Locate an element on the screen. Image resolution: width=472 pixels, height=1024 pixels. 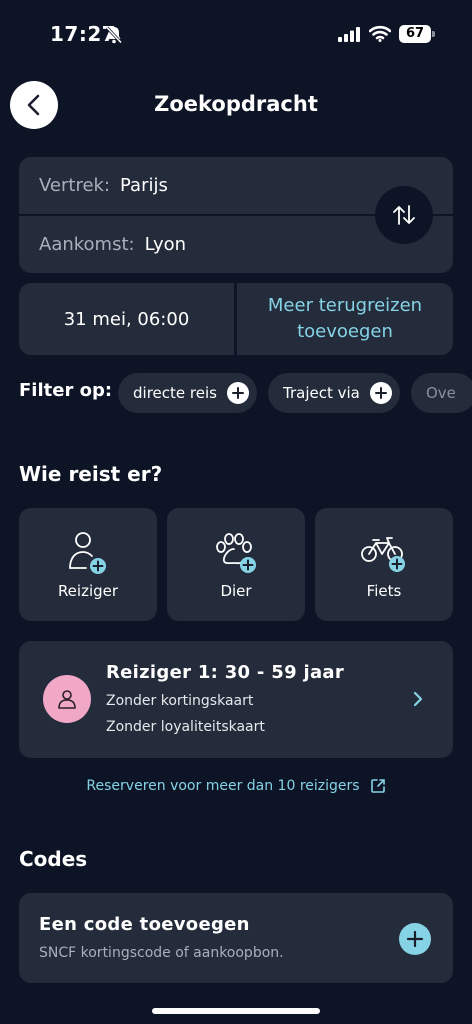
battery-tip is located at coordinates (433, 34).